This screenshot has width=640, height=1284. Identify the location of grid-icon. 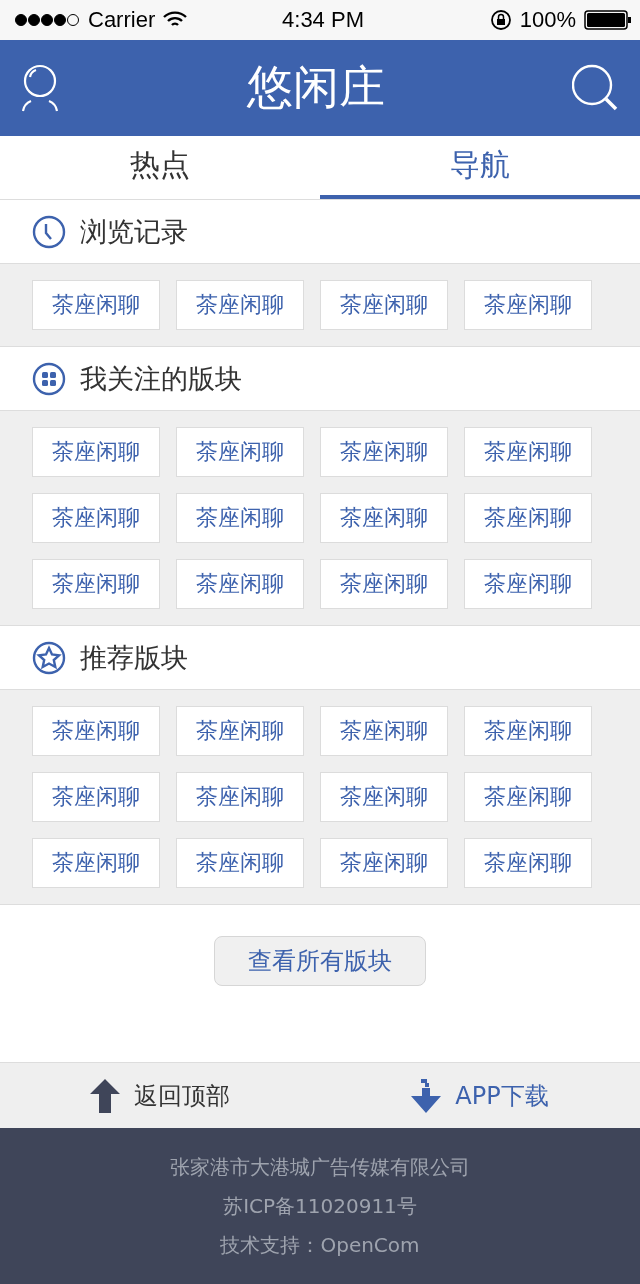
(49, 378).